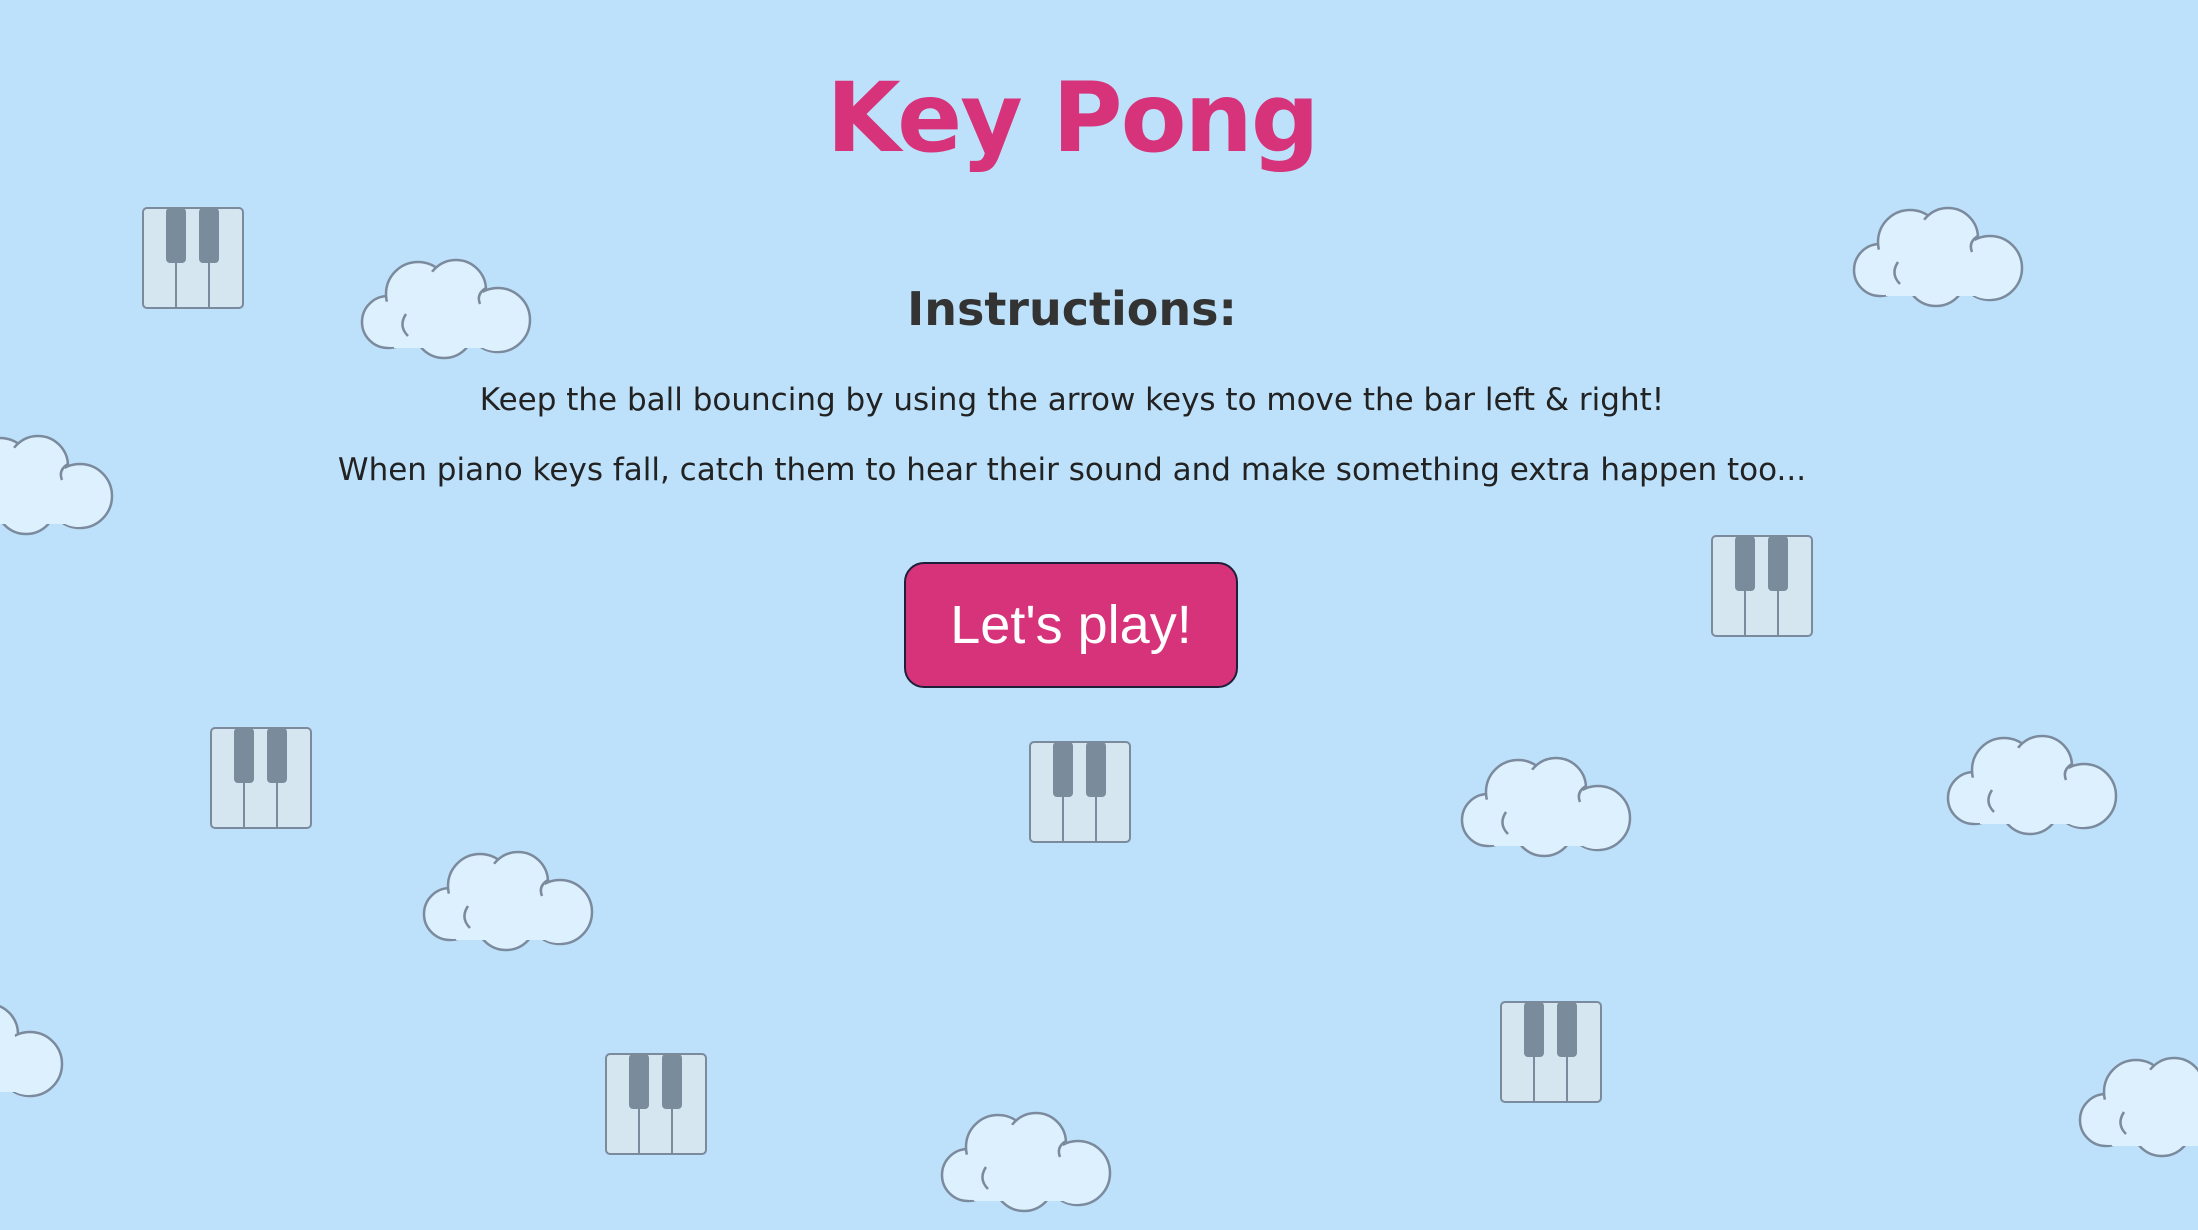  I want to click on play-button: Let's play!, so click(1071, 625).